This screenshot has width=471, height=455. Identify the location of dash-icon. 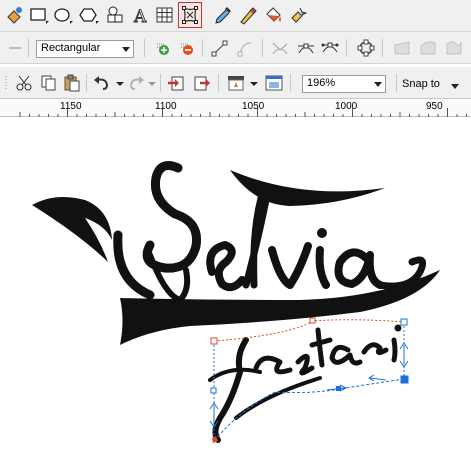
(16, 48).